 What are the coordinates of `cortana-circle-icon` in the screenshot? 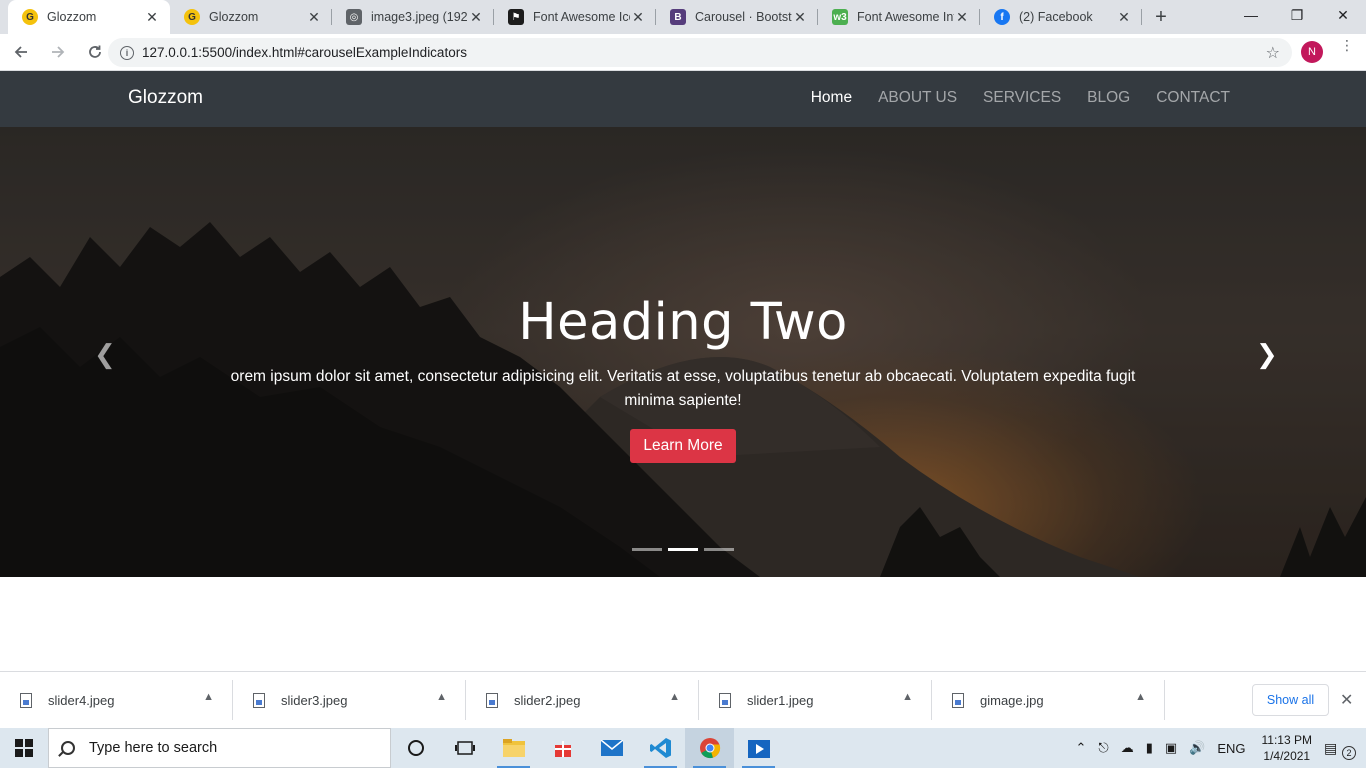 It's located at (415, 748).